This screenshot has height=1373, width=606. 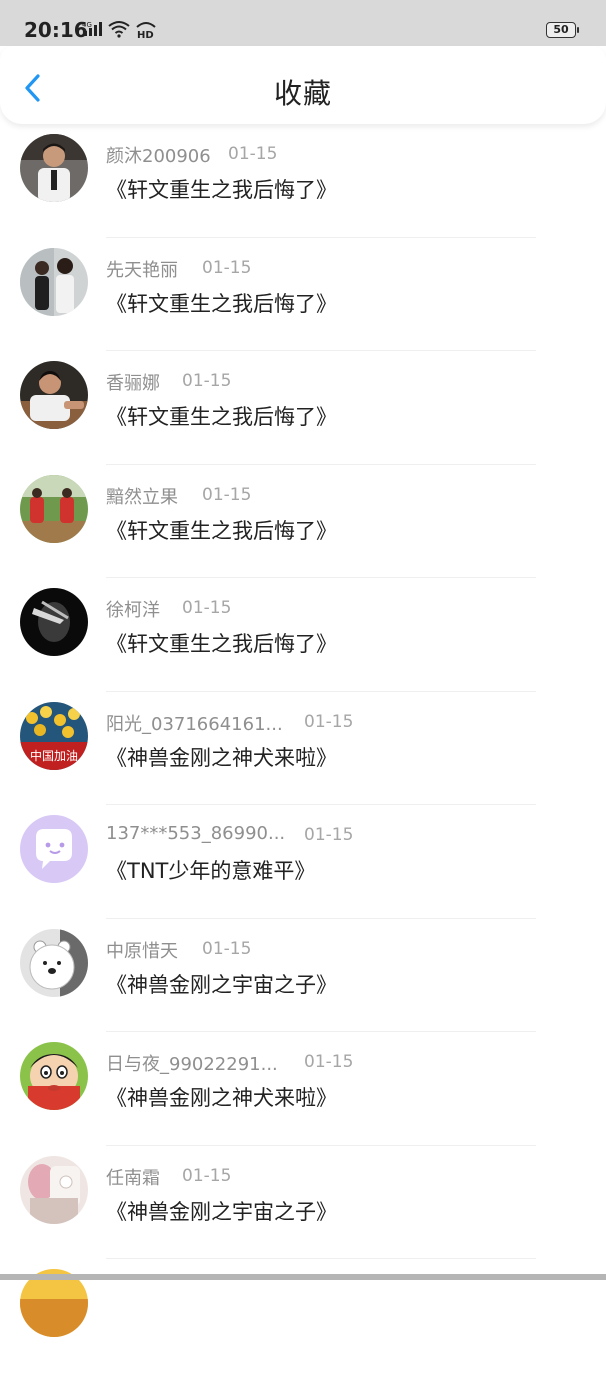 I want to click on avatar-label: 中国加油, so click(x=54, y=755).